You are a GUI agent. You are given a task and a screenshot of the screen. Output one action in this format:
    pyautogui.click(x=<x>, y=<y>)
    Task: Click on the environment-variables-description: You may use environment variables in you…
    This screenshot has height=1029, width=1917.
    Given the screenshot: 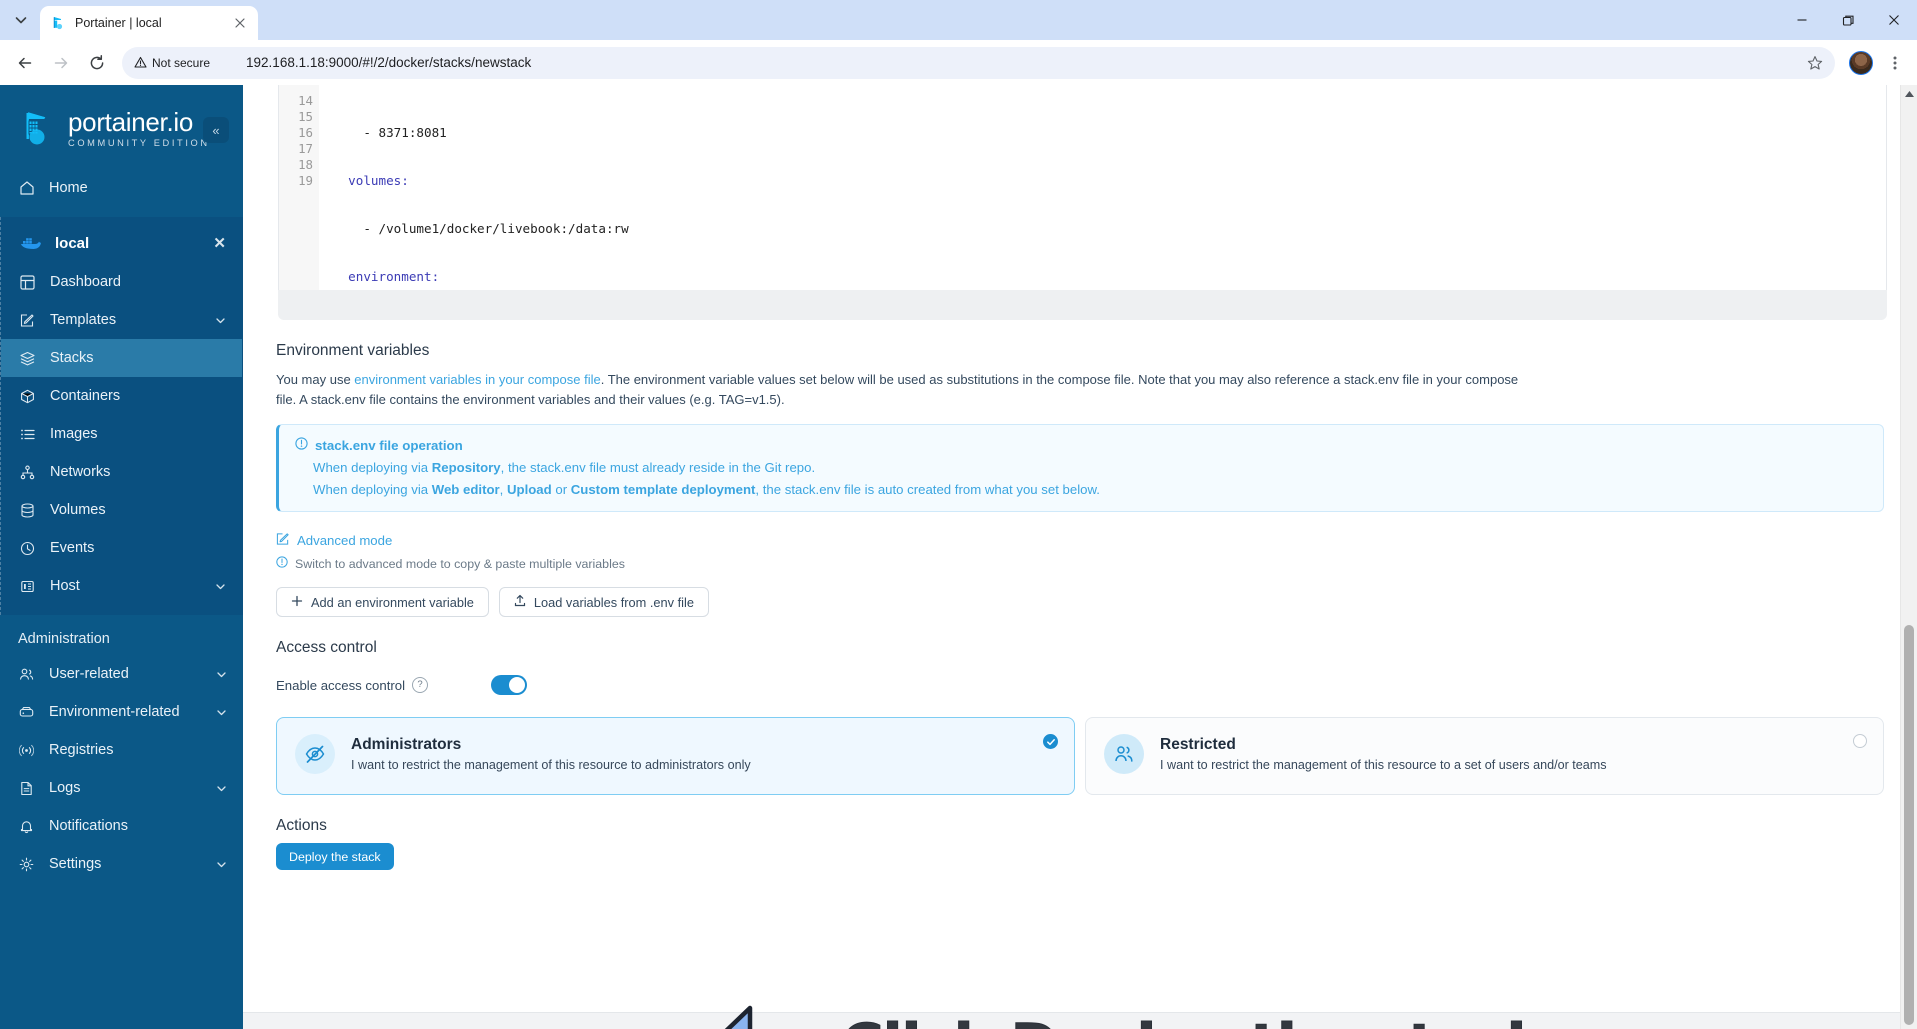 What is the action you would take?
    pyautogui.click(x=903, y=390)
    